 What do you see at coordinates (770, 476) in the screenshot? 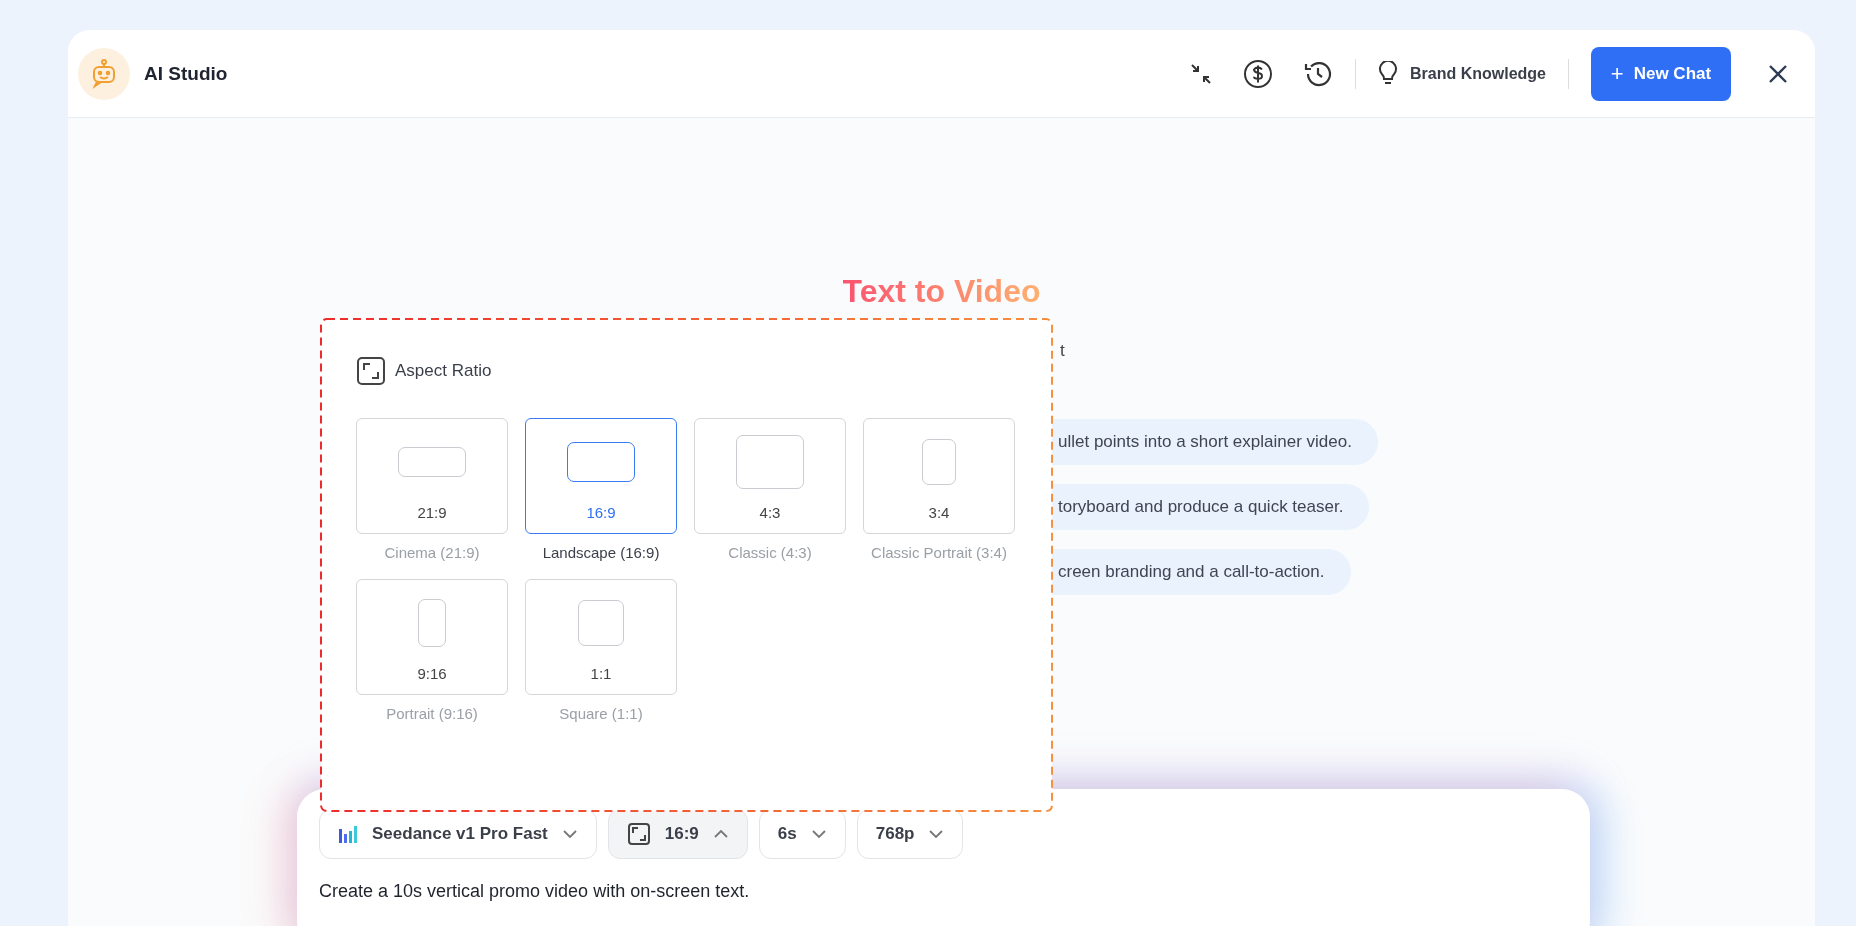
I see `aspect-option: 4:3` at bounding box center [770, 476].